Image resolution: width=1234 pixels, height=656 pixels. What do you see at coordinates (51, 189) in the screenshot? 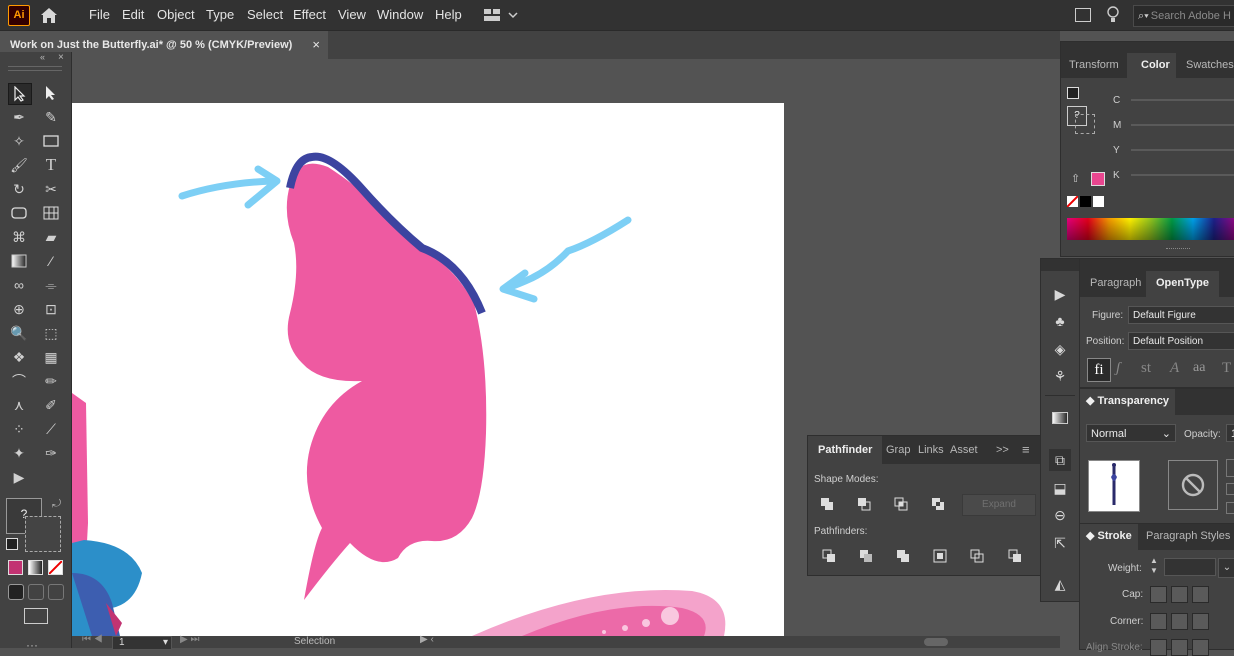
I see `scissors-tool-icon: ✂` at bounding box center [51, 189].